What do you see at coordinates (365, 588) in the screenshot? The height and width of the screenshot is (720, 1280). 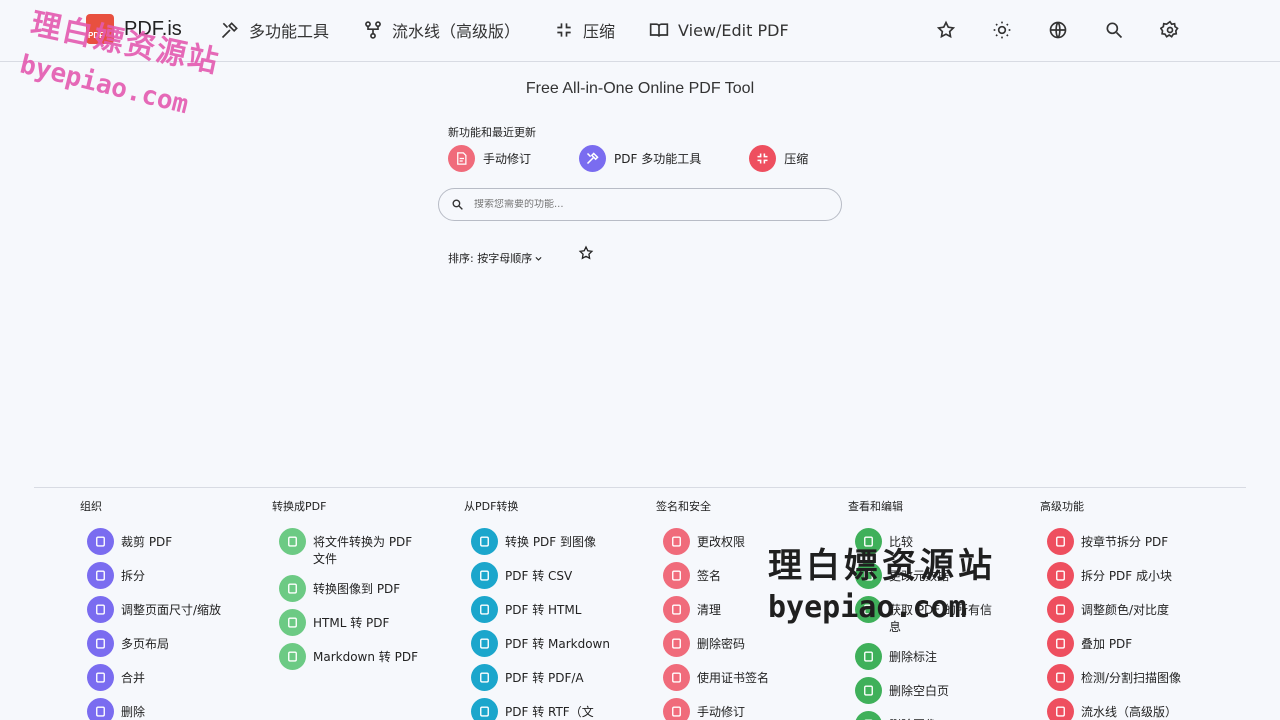 I see `tool-item: 转换图像到 PDF` at bounding box center [365, 588].